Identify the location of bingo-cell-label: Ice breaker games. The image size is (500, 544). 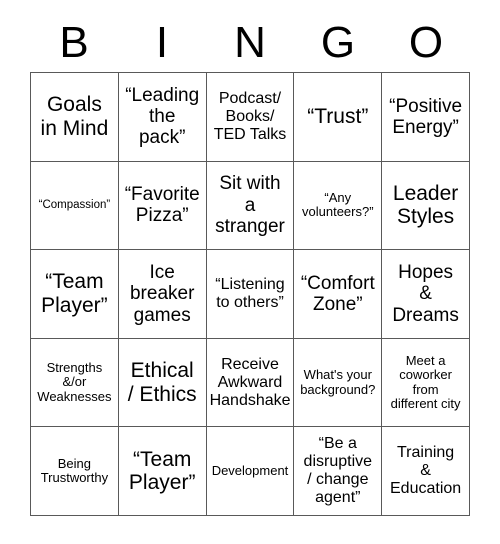
(162, 294).